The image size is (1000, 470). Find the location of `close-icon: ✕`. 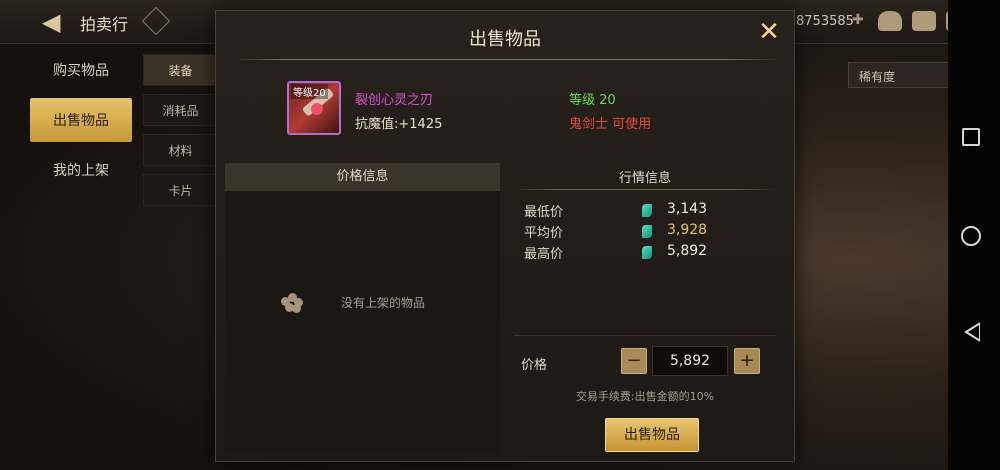

close-icon: ✕ is located at coordinates (769, 32).